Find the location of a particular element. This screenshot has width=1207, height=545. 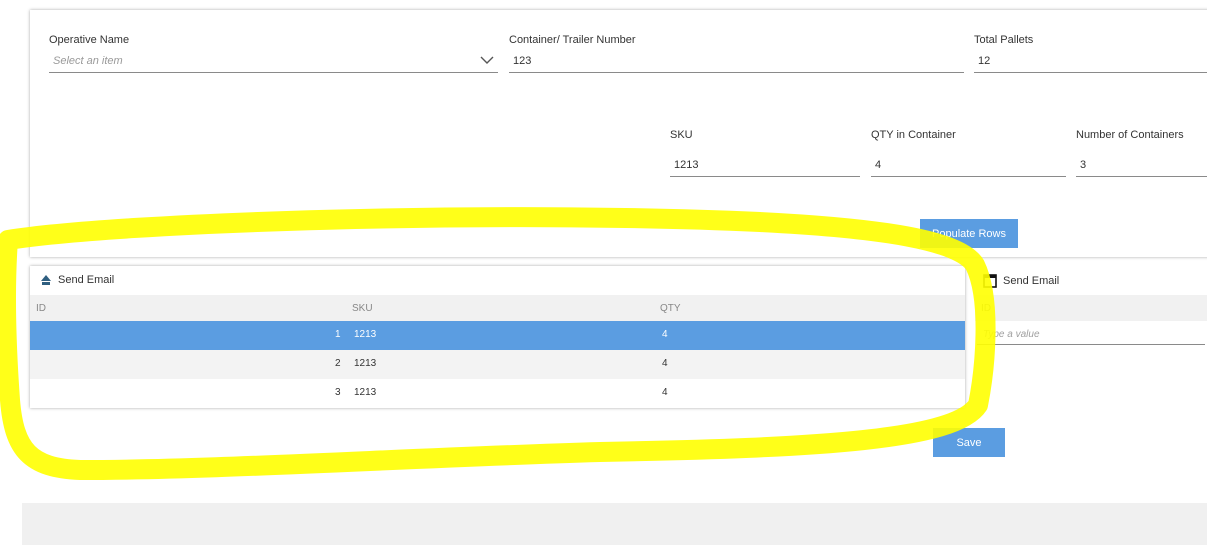

total-pallets-input: 12 is located at coordinates (1090, 61).